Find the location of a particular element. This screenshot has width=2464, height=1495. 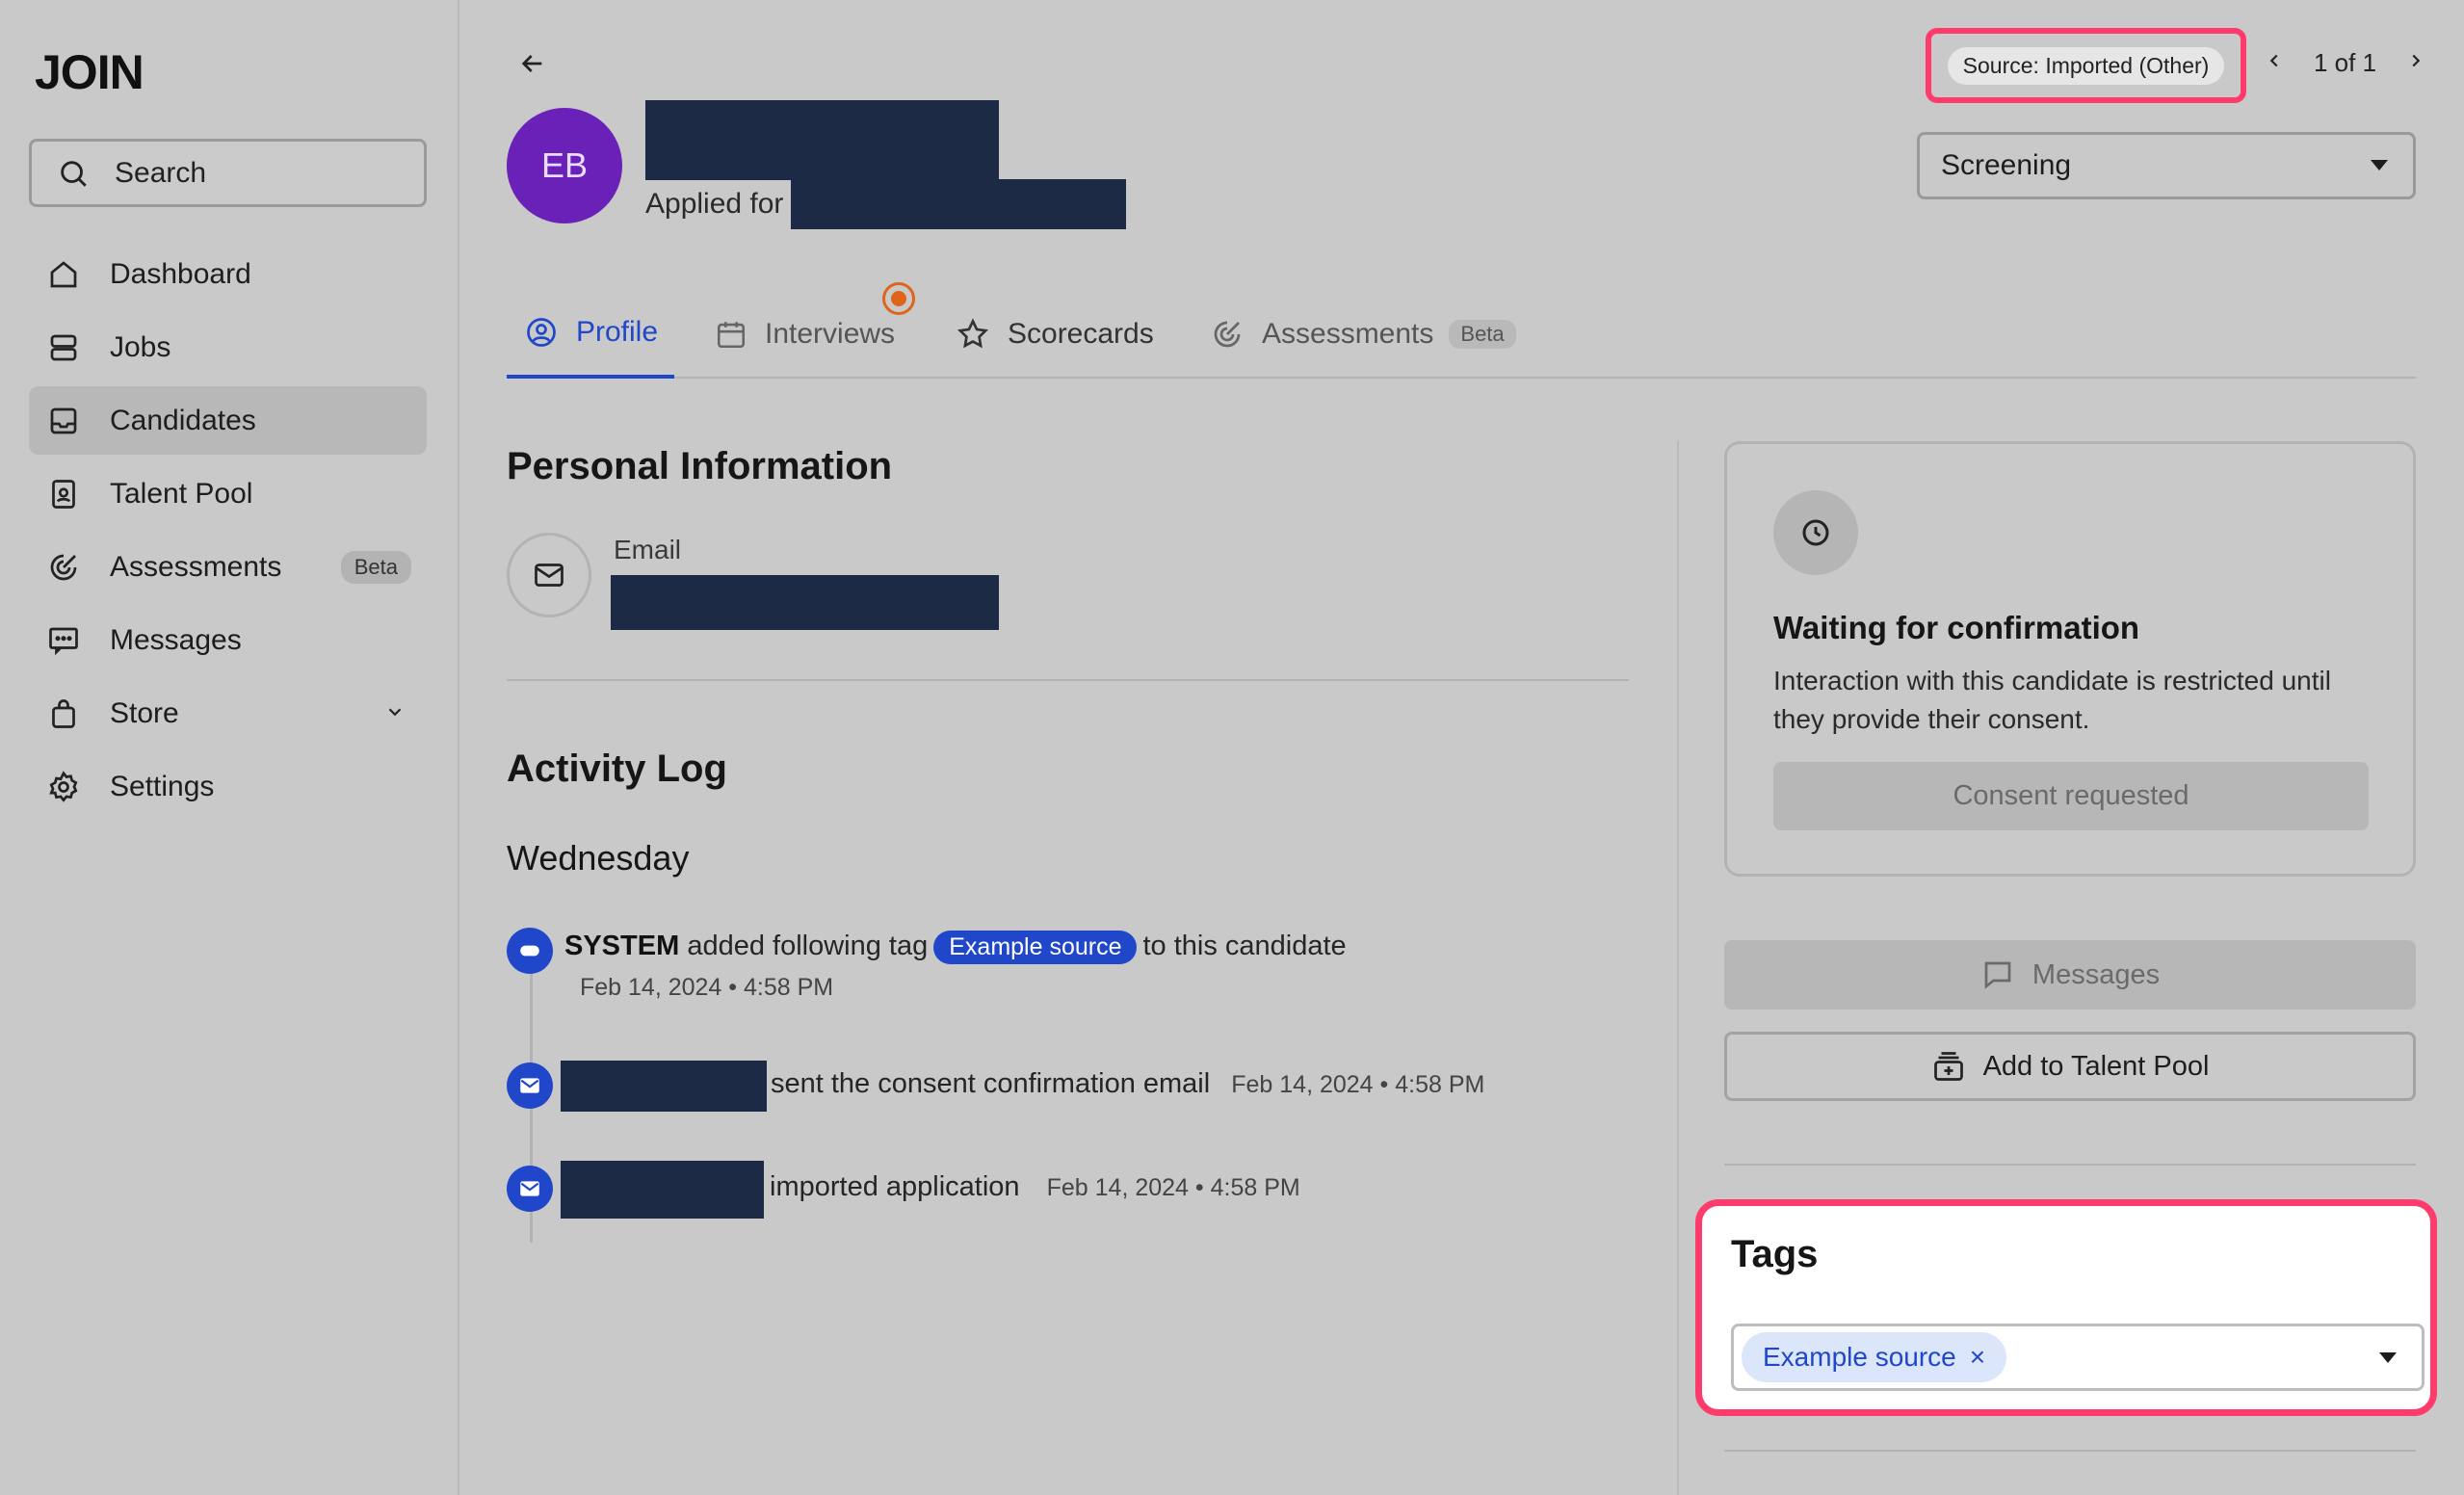

archive-plus-icon is located at coordinates (1948, 1066).